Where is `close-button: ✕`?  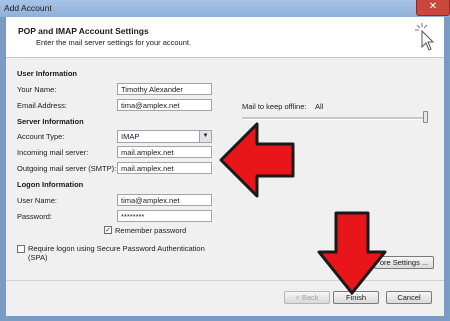 close-button: ✕ is located at coordinates (433, 8).